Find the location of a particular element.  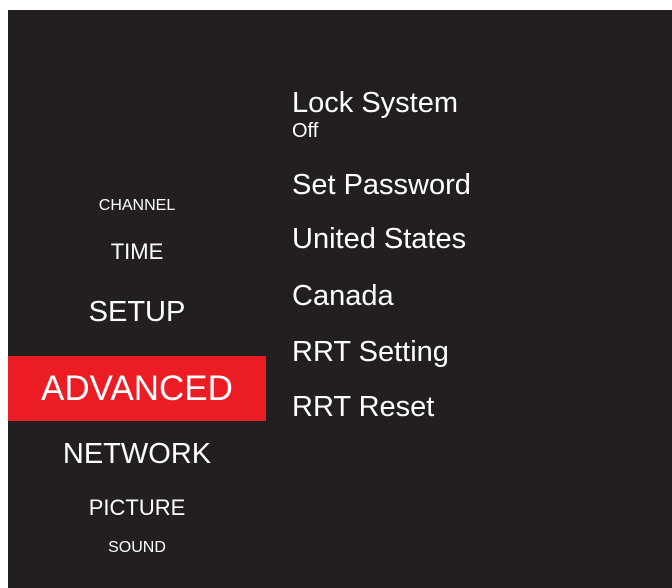

option-label: Set Password is located at coordinates (381, 185).